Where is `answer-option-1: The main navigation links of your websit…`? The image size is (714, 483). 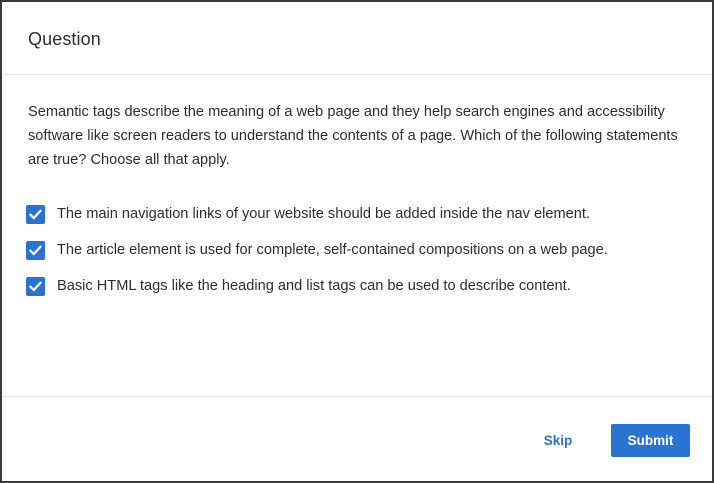 answer-option-1: The main navigation links of your websit… is located at coordinates (361, 214).